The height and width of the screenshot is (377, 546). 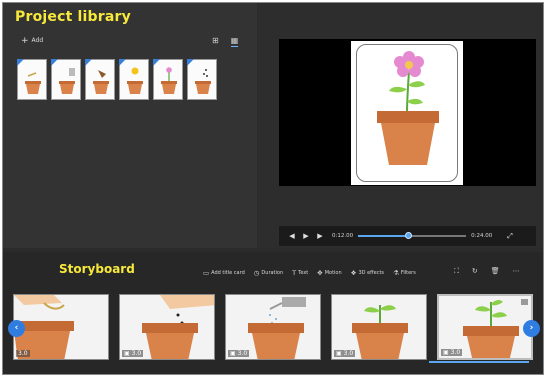 What do you see at coordinates (482, 236) in the screenshot?
I see `total-time: 0:24.00` at bounding box center [482, 236].